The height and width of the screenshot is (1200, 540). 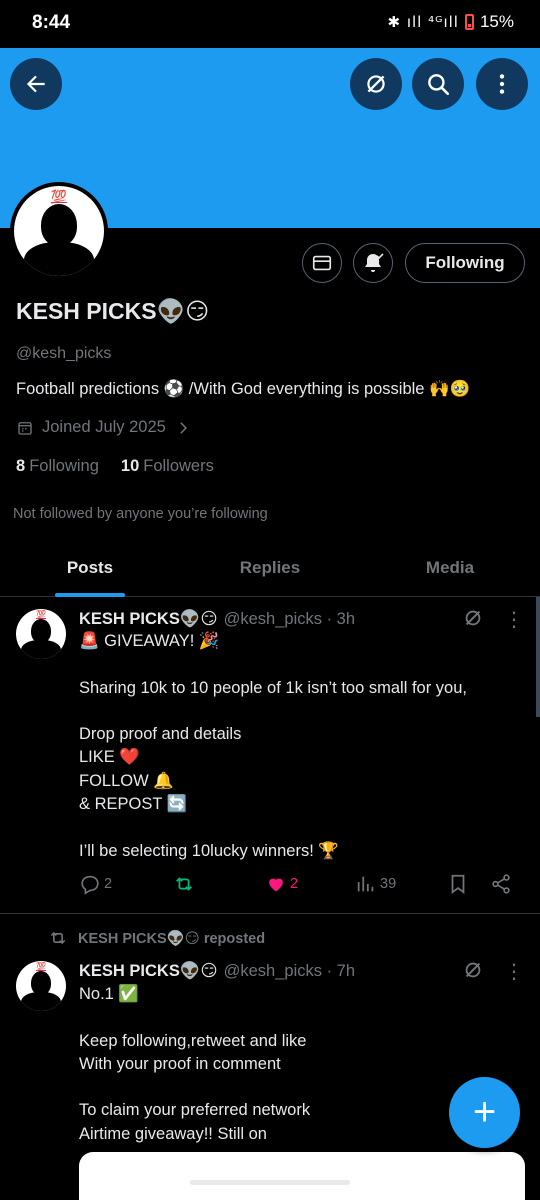 What do you see at coordinates (173, 1133) in the screenshot?
I see `tweet-line: Airtime giveaway!! Still on` at bounding box center [173, 1133].